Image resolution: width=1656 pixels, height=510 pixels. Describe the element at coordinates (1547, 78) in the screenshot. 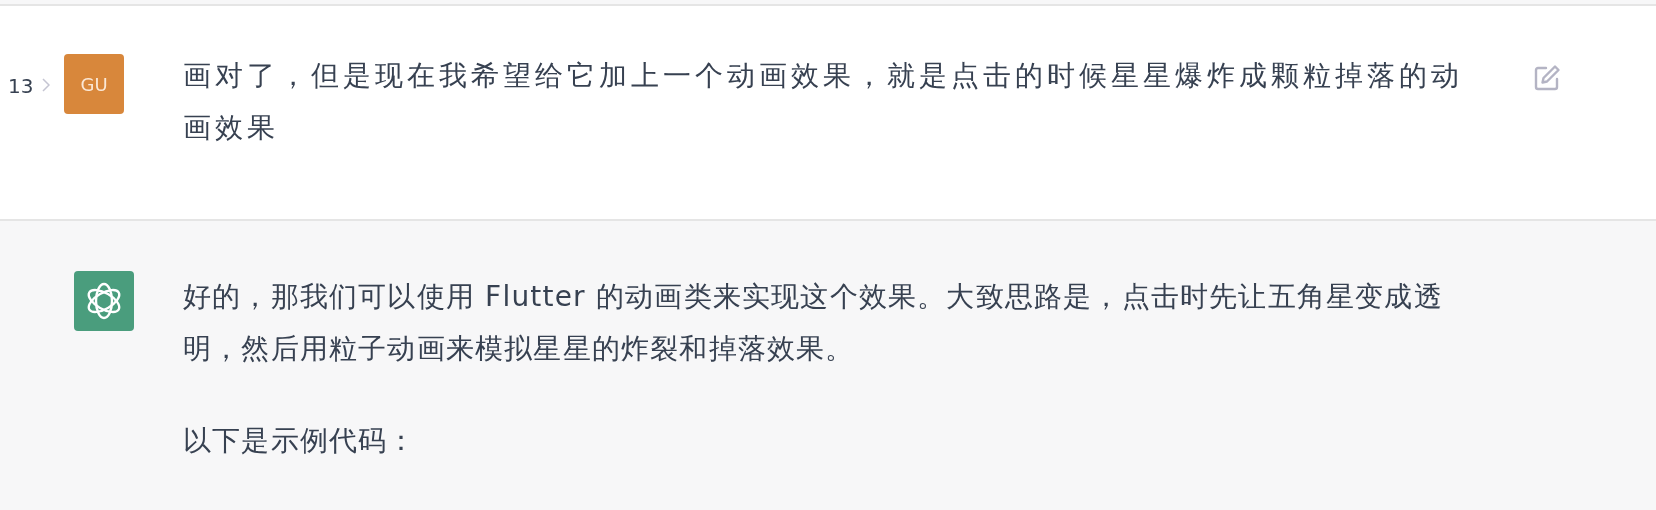

I see `edit-icon` at that location.